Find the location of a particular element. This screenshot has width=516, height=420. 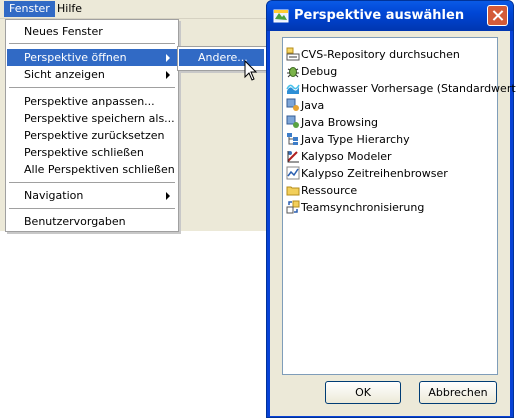

mouse-pointer-icon is located at coordinates (251, 70).